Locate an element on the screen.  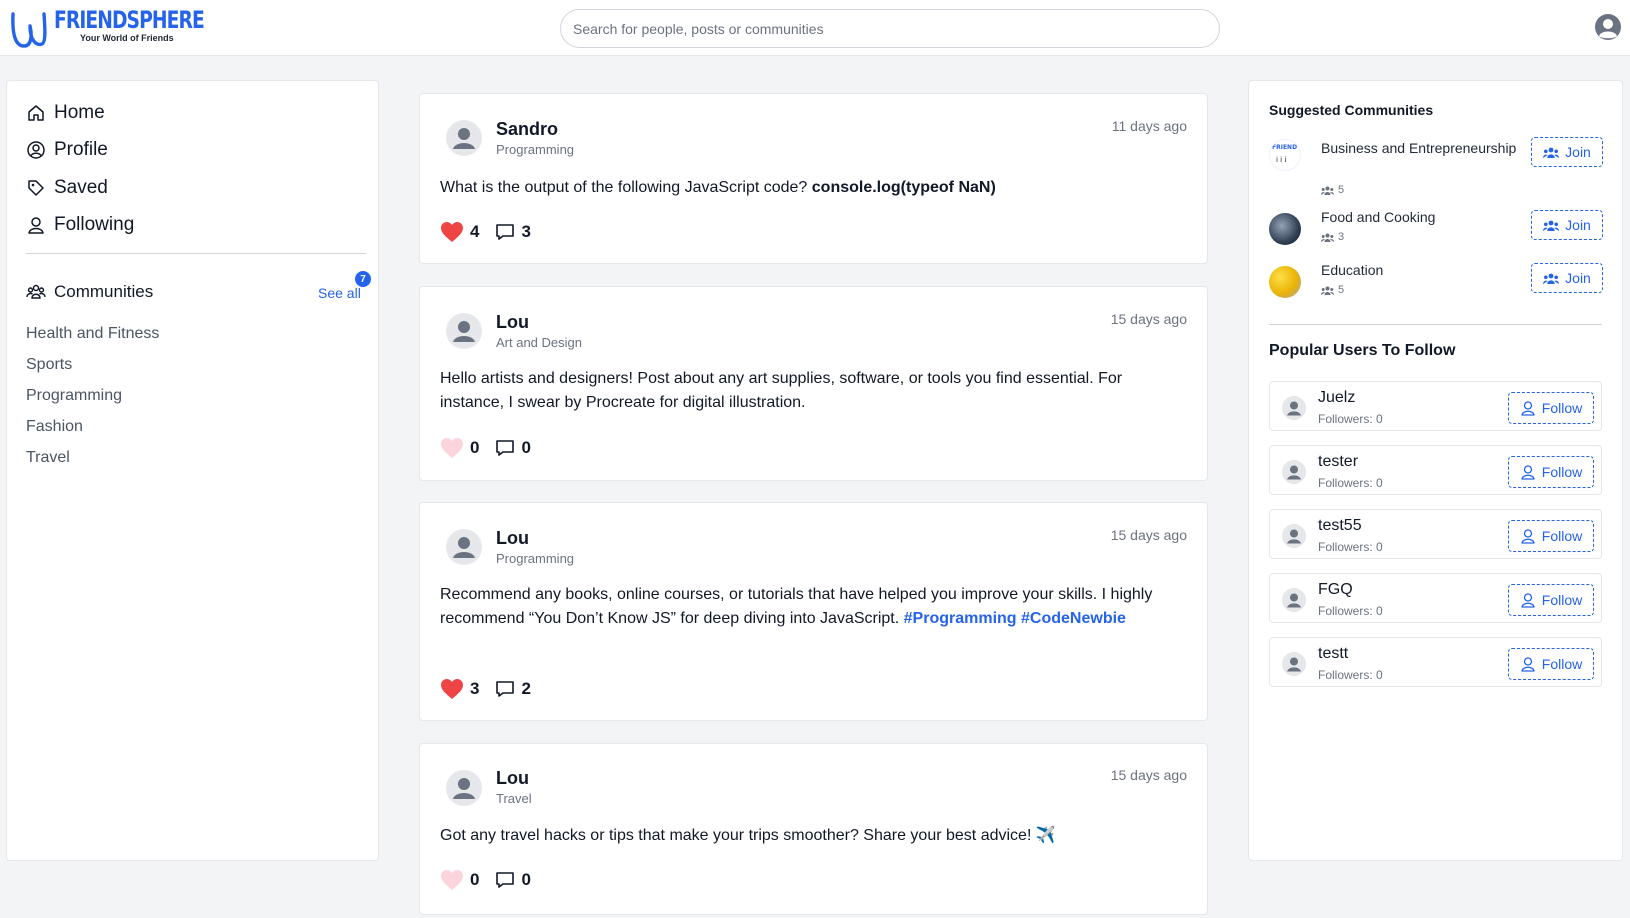
search-input is located at coordinates (890, 28).